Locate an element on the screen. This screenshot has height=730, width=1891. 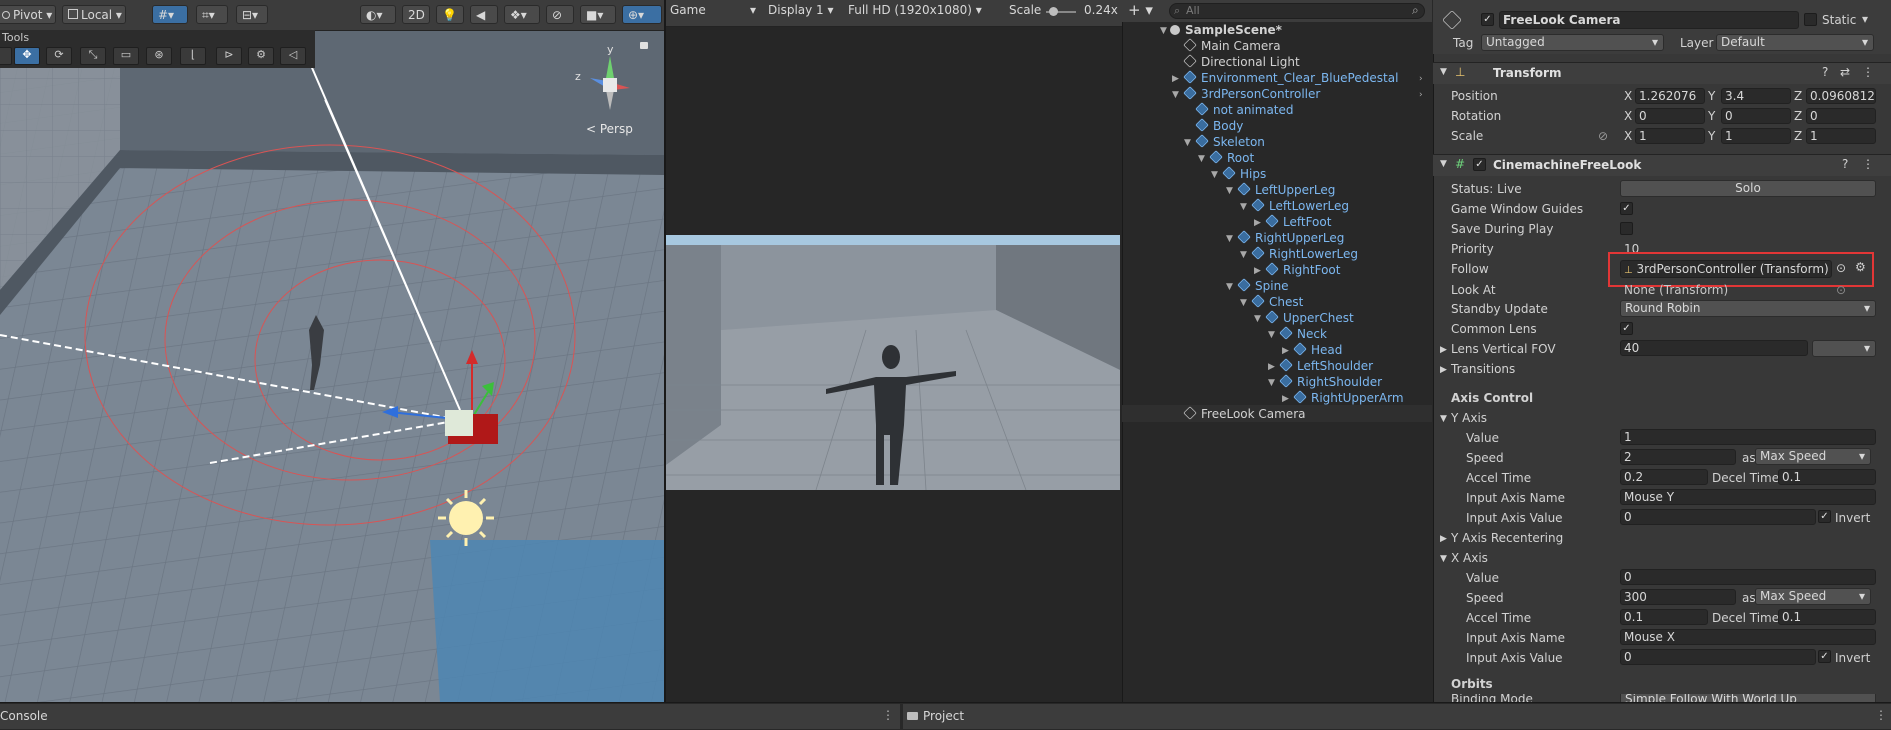
hierarchy-item-chest: Chest is located at coordinates (1277, 302).